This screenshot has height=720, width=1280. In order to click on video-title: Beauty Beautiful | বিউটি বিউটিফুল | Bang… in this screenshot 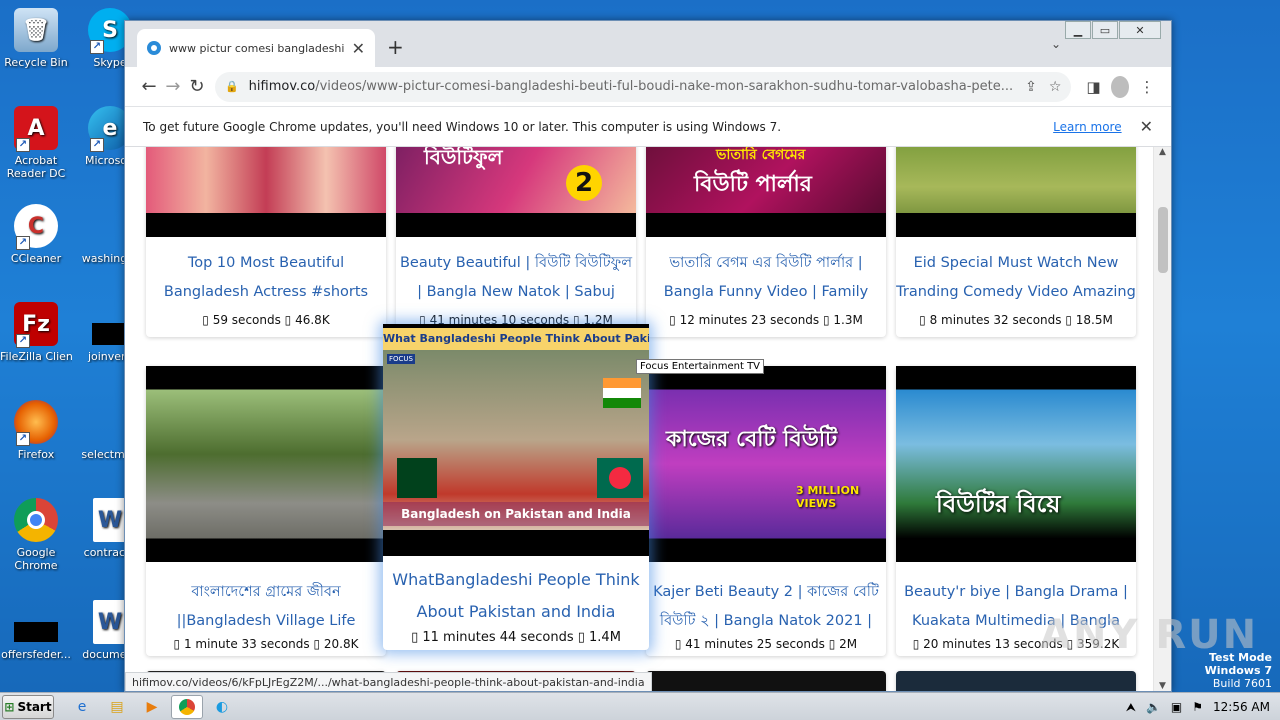, I will do `click(516, 278)`.